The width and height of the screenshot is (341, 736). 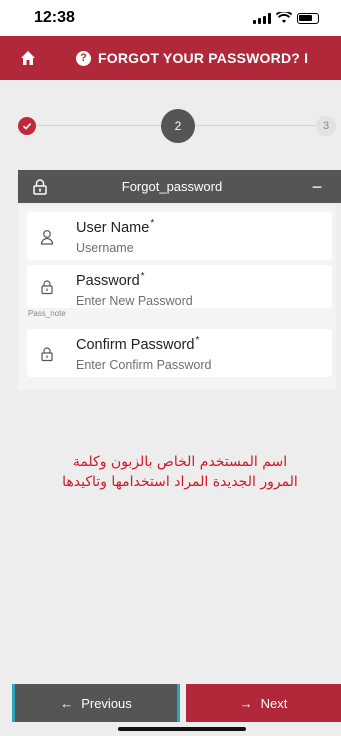 What do you see at coordinates (196, 247) in the screenshot?
I see `username-input` at bounding box center [196, 247].